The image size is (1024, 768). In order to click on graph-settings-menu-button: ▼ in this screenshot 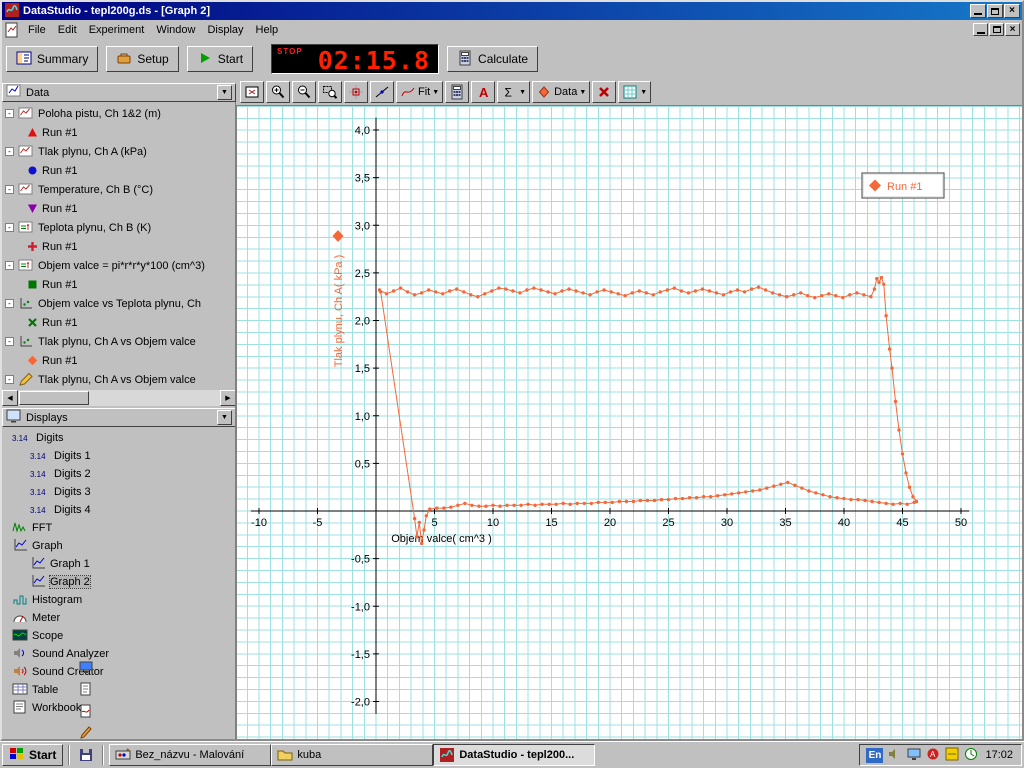, I will do `click(635, 92)`.